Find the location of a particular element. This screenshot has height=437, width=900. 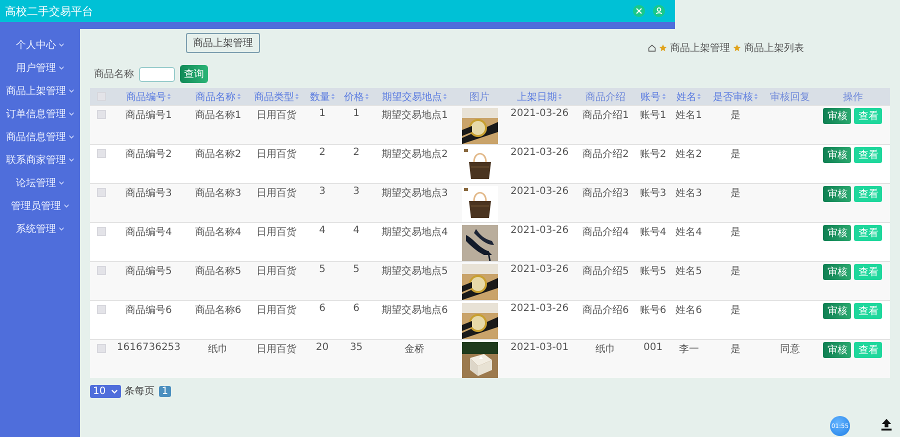

table-cell: 商品编号2 is located at coordinates (149, 154).